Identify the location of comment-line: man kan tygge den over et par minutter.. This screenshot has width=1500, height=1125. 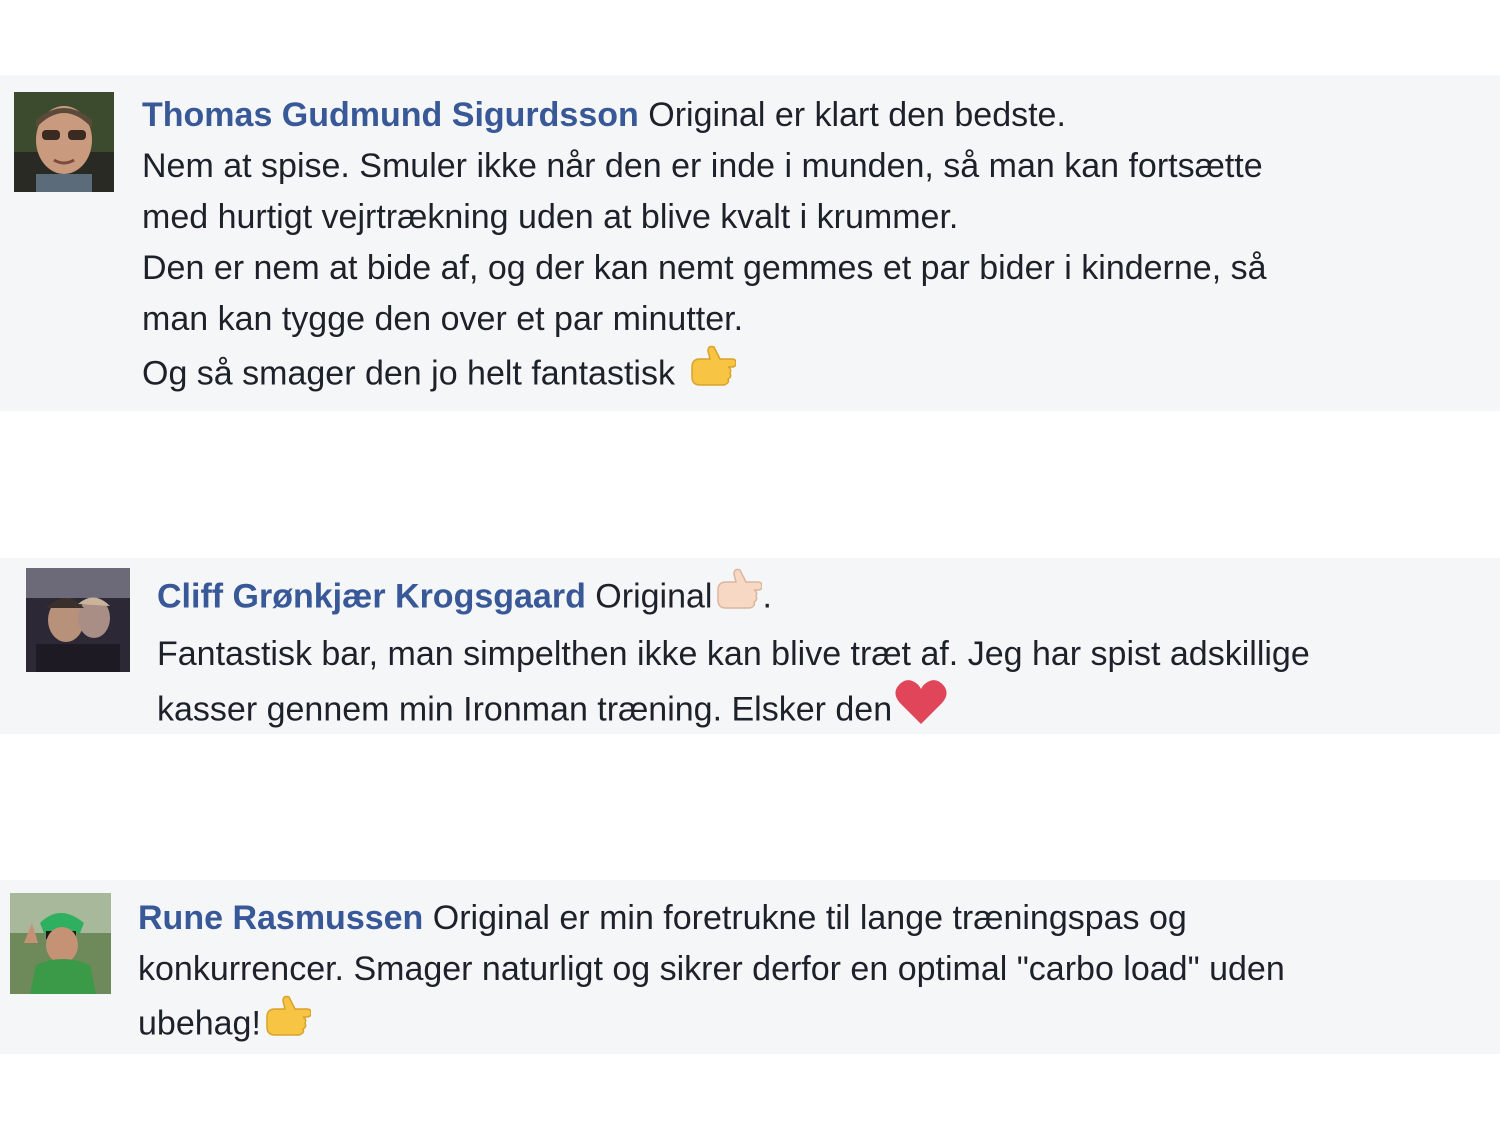
(443, 319).